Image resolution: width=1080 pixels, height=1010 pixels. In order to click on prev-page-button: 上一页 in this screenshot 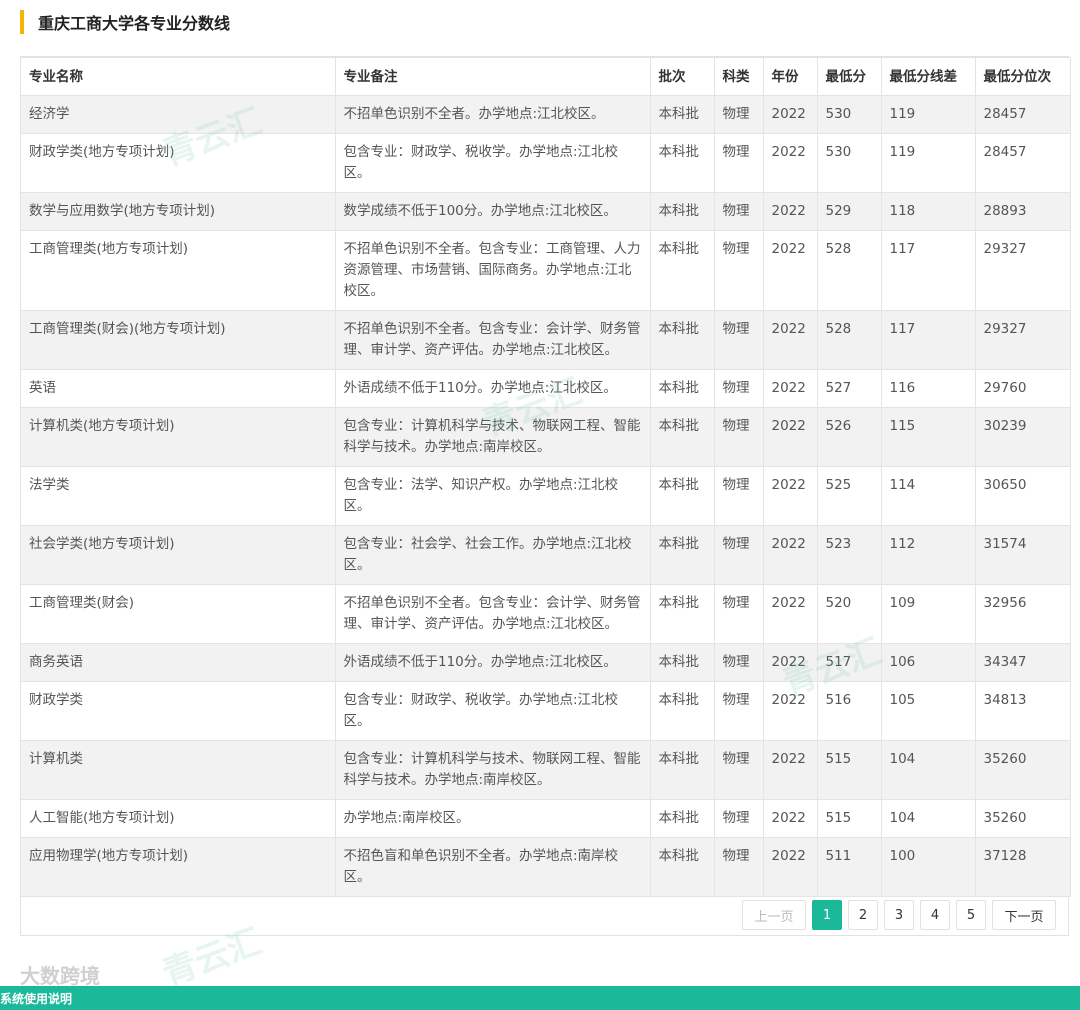, I will do `click(774, 915)`.